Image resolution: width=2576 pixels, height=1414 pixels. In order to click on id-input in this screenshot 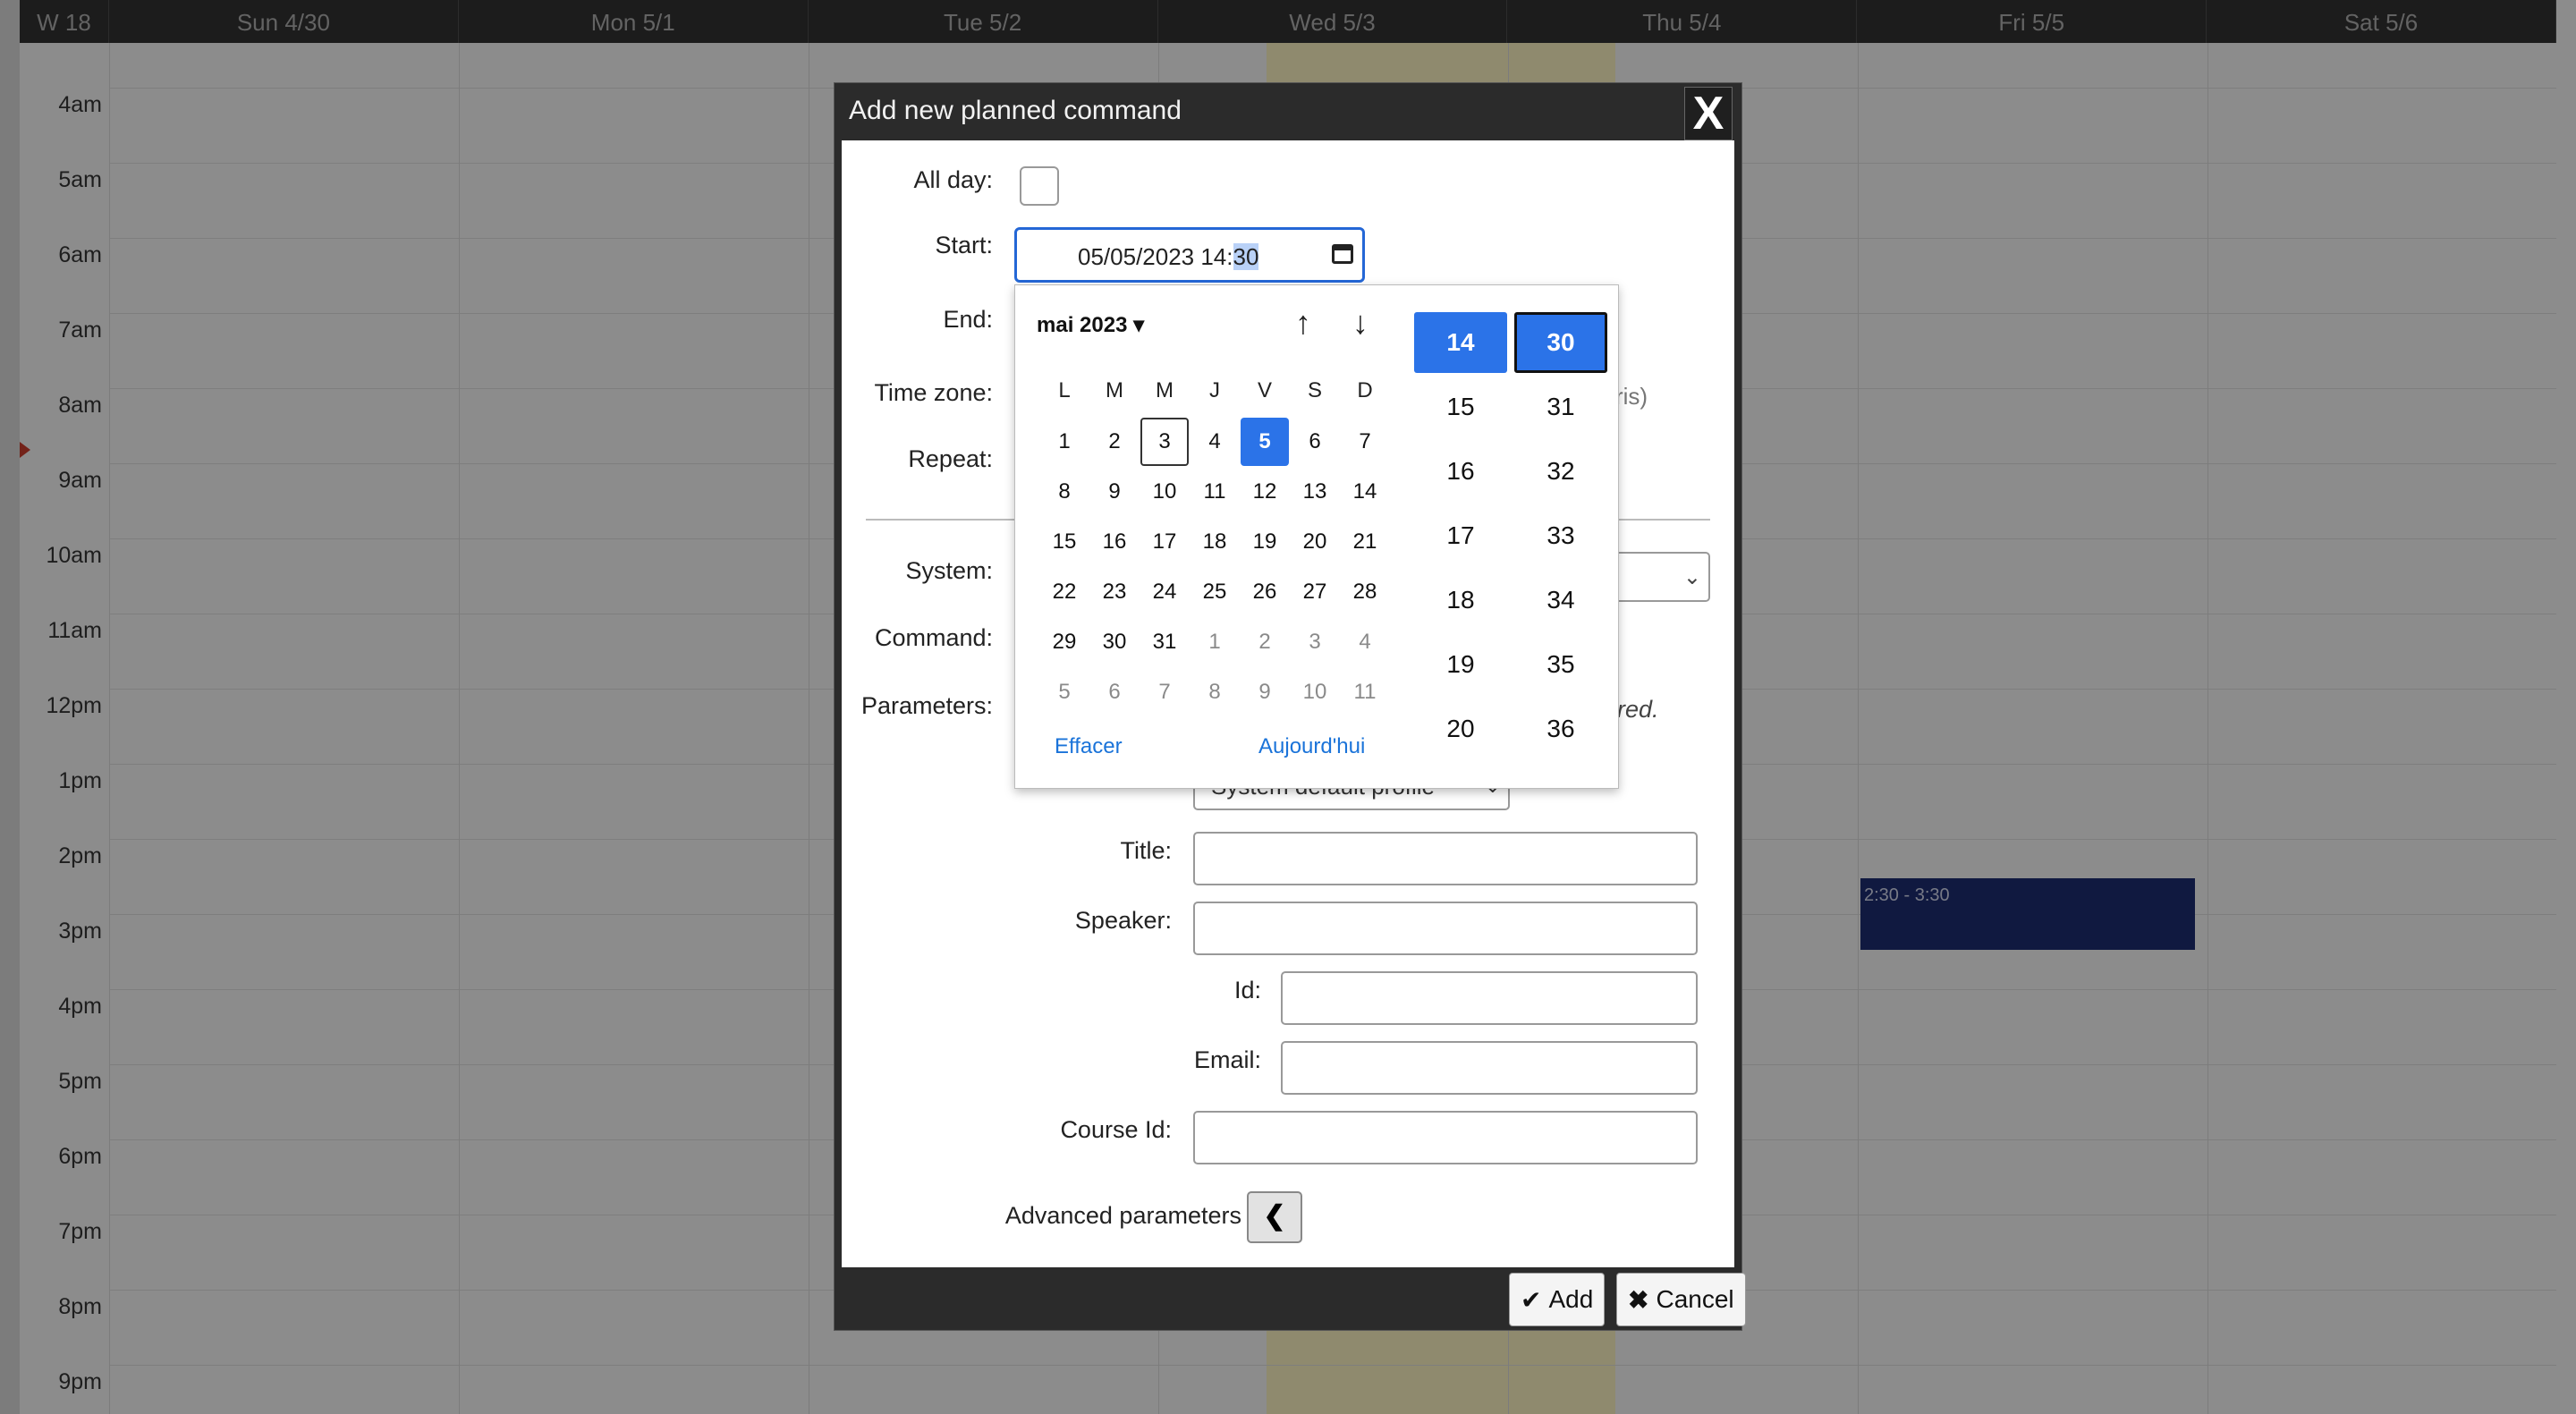, I will do `click(1489, 998)`.